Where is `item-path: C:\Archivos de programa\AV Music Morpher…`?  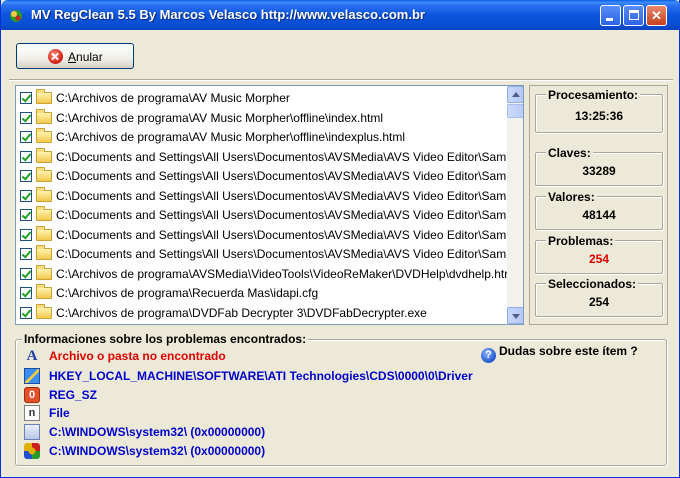
item-path: C:\Archivos de programa\AV Music Morpher… is located at coordinates (220, 117).